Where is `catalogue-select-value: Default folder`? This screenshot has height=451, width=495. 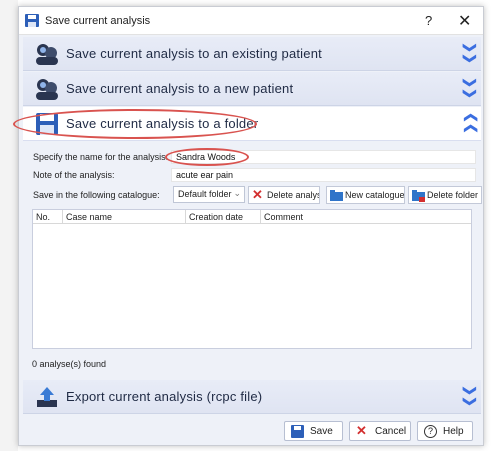 catalogue-select-value: Default folder is located at coordinates (205, 194).